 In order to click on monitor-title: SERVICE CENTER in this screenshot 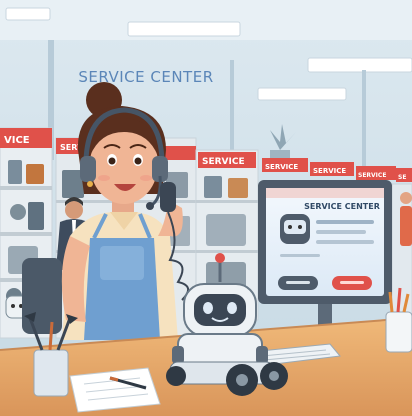, I will do `click(342, 206)`.